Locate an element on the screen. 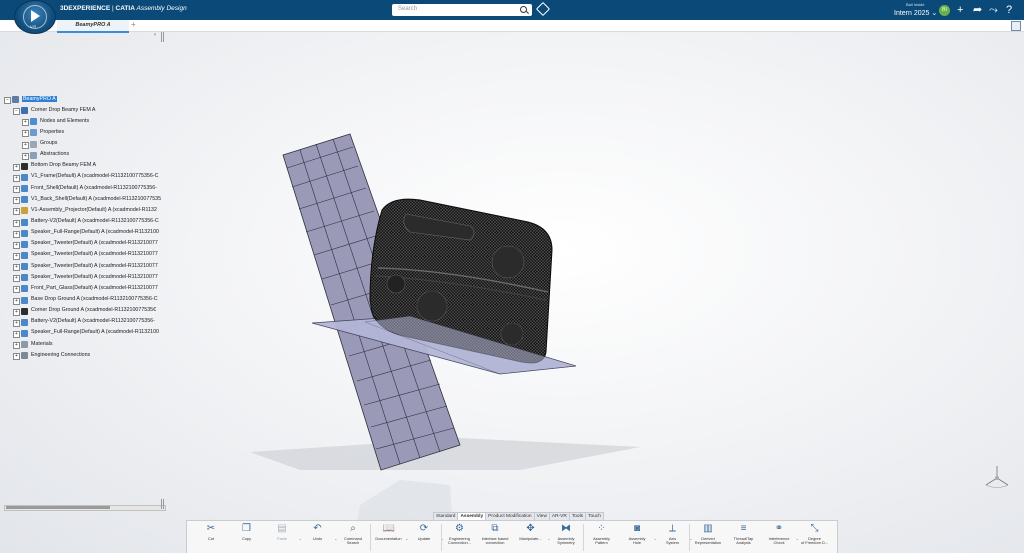 The height and width of the screenshot is (553, 1024). tree-horizontal-scrollbar is located at coordinates (85, 508).